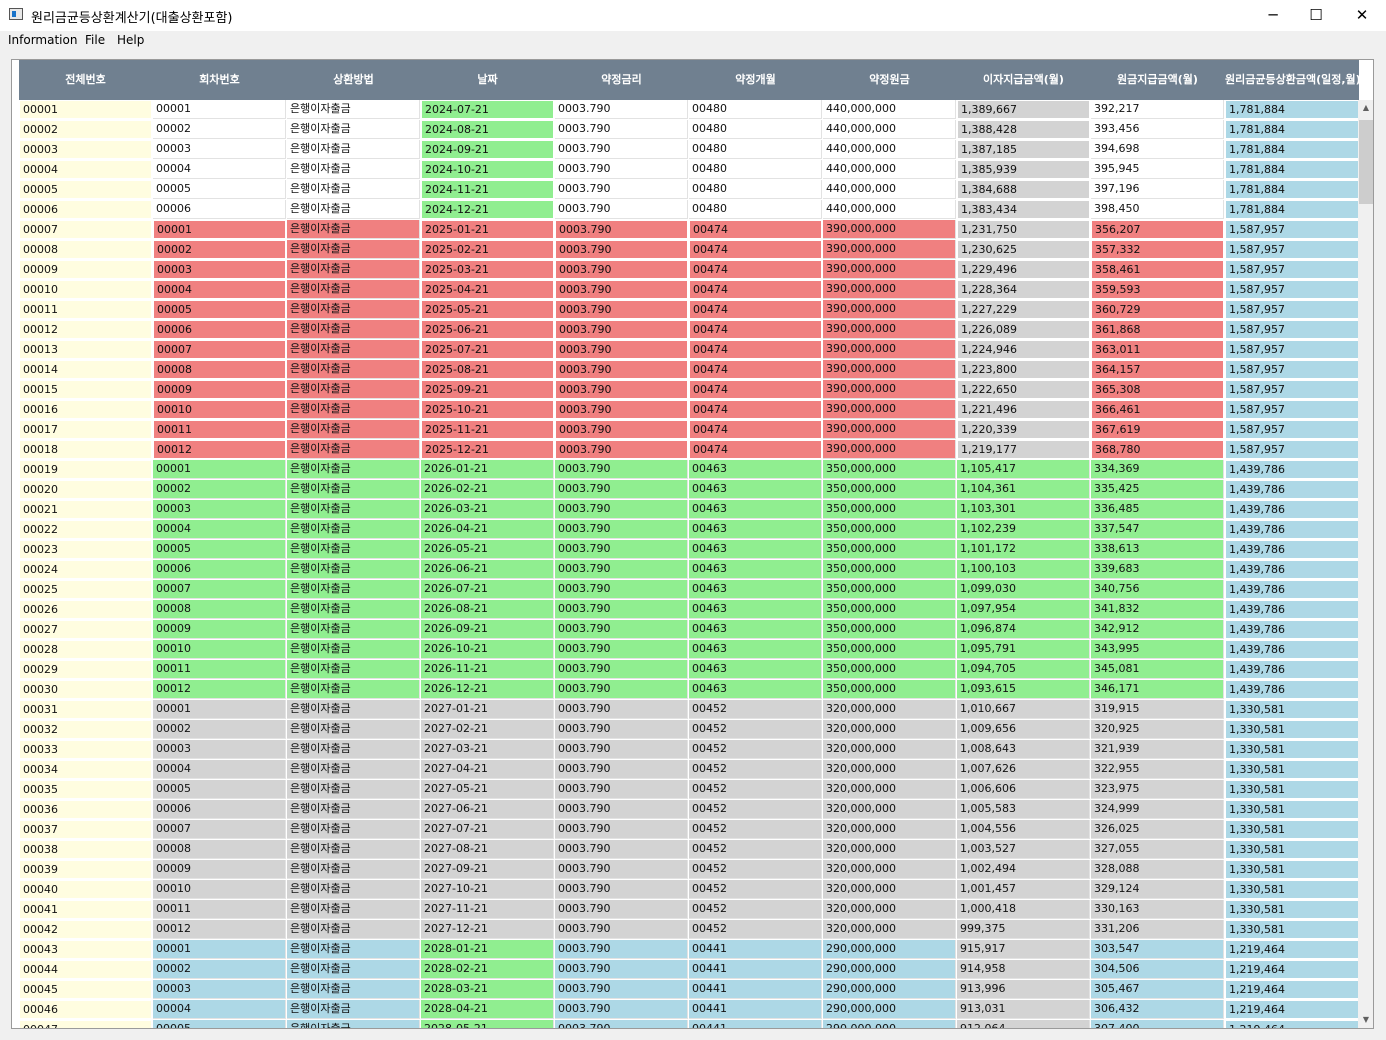 Image resolution: width=1386 pixels, height=1040 pixels. Describe the element at coordinates (85, 349) in the screenshot. I see `cell-total-no: 00013` at that location.